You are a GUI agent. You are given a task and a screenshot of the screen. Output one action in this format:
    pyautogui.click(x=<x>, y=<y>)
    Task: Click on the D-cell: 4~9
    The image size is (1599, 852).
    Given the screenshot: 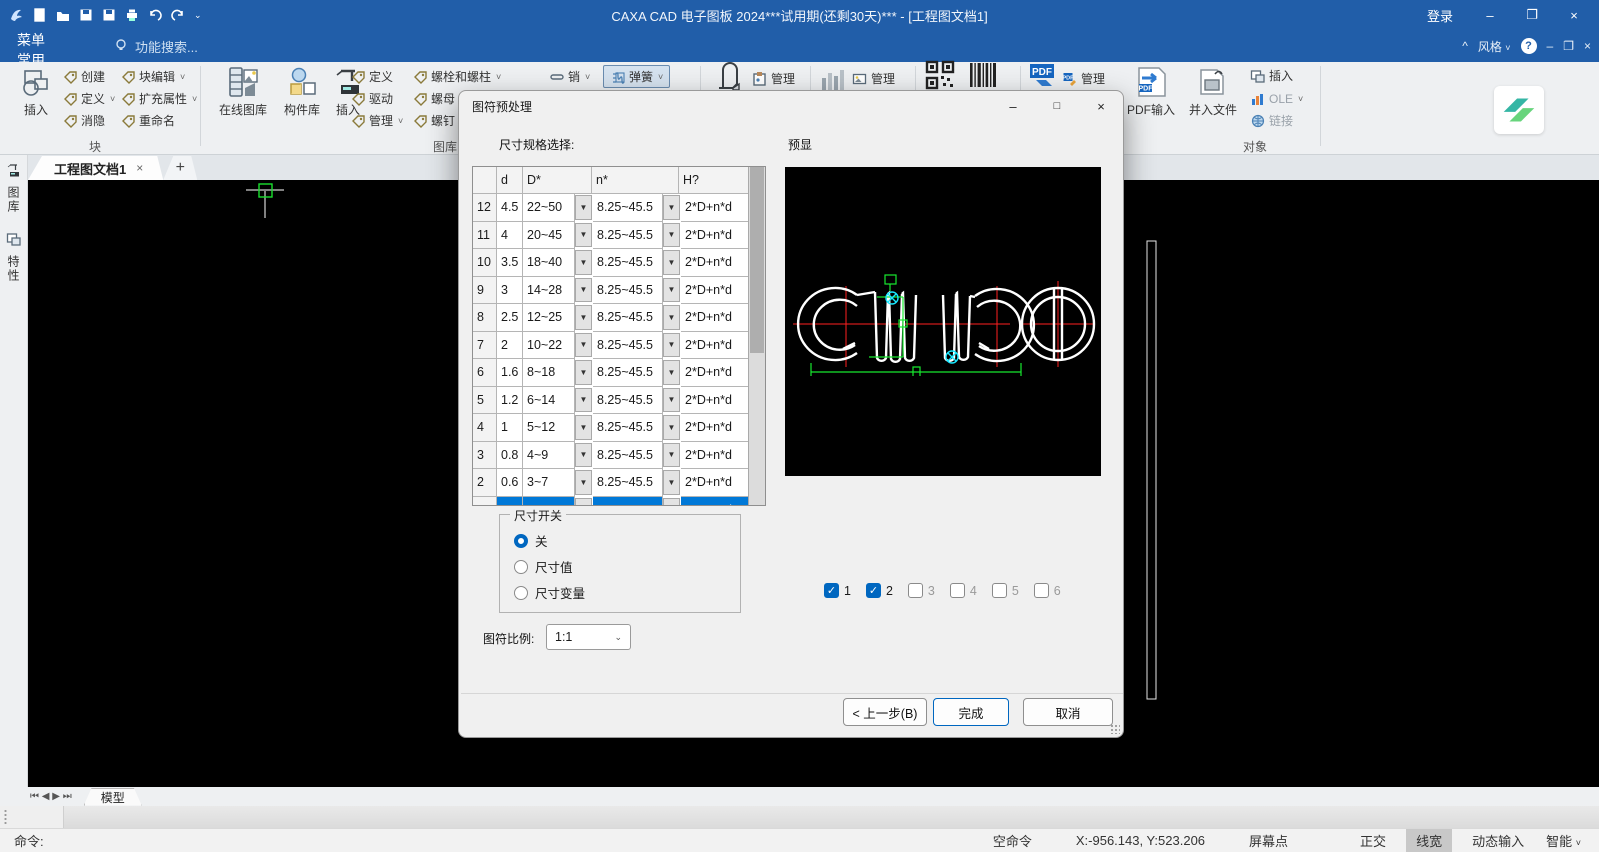 What is the action you would take?
    pyautogui.click(x=549, y=455)
    